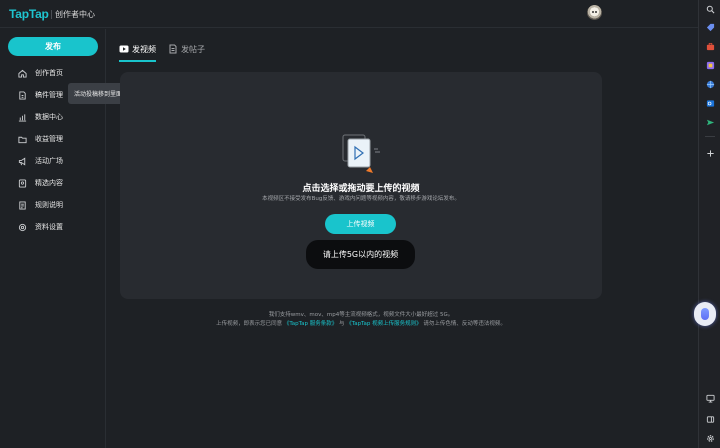 Image resolution: width=720 pixels, height=448 pixels. I want to click on tab-post-thread: 发帖子, so click(186, 49).